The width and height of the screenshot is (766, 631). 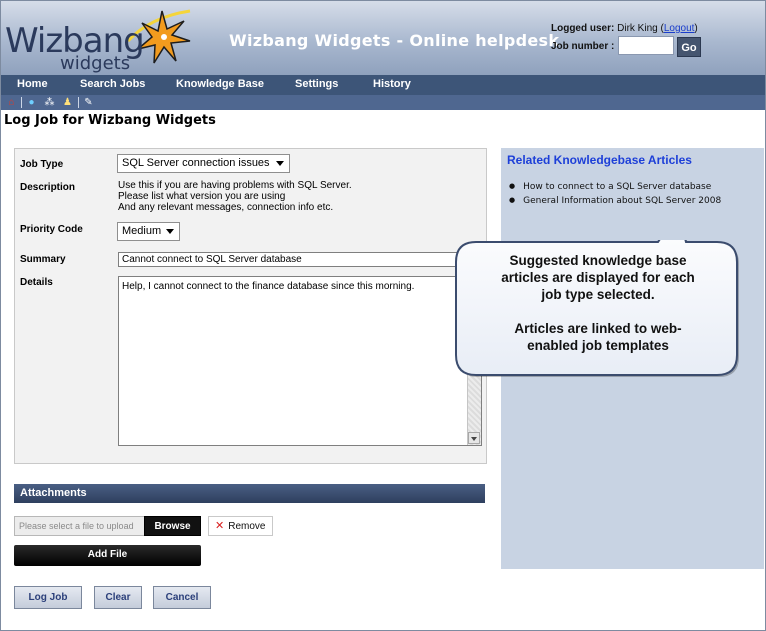 I want to click on logged-user-label: Logged user:, so click(x=583, y=28).